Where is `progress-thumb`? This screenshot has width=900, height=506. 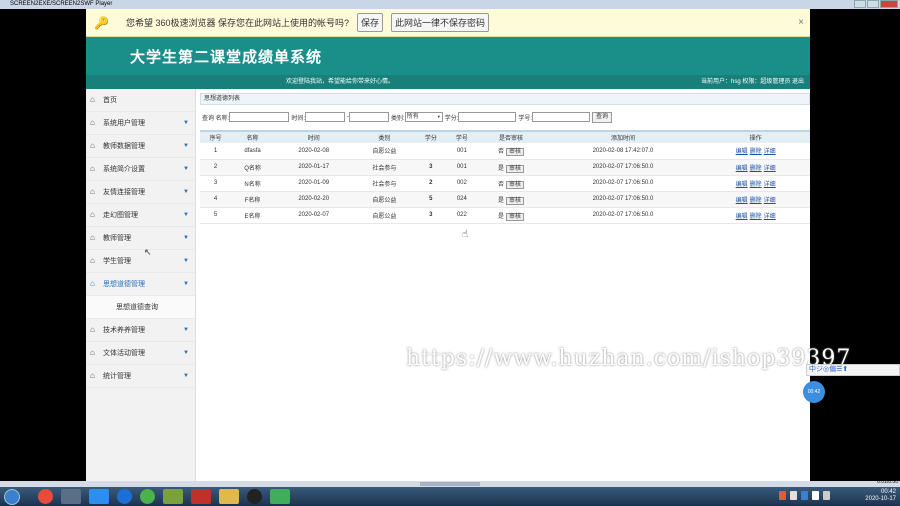
progress-thumb is located at coordinates (450, 484).